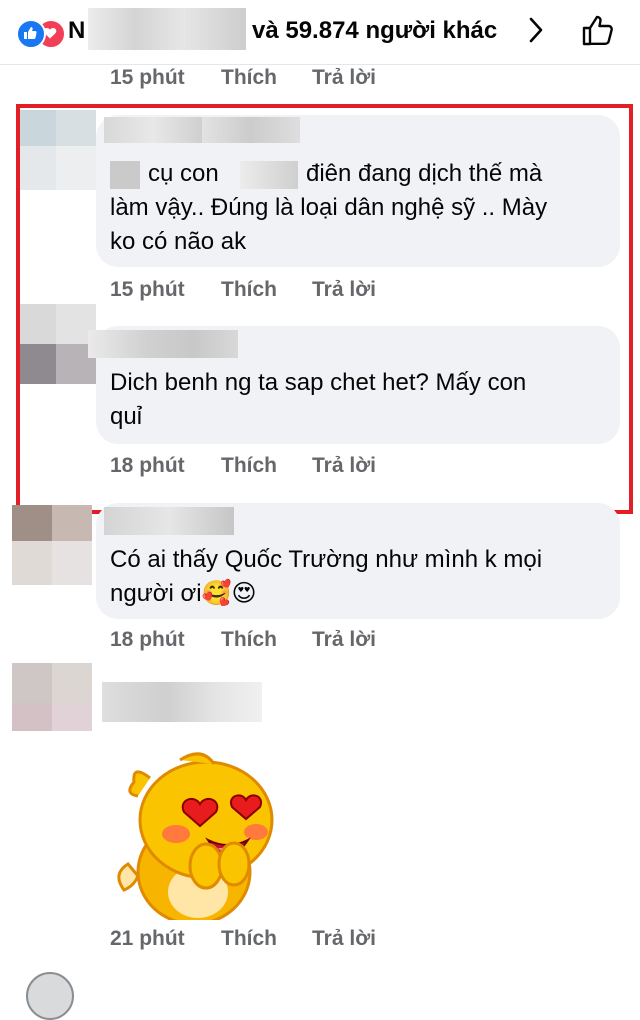 The height and width of the screenshot is (1020, 640). I want to click on comment-actions: 18 phút Thích Trả lời, so click(320, 643).